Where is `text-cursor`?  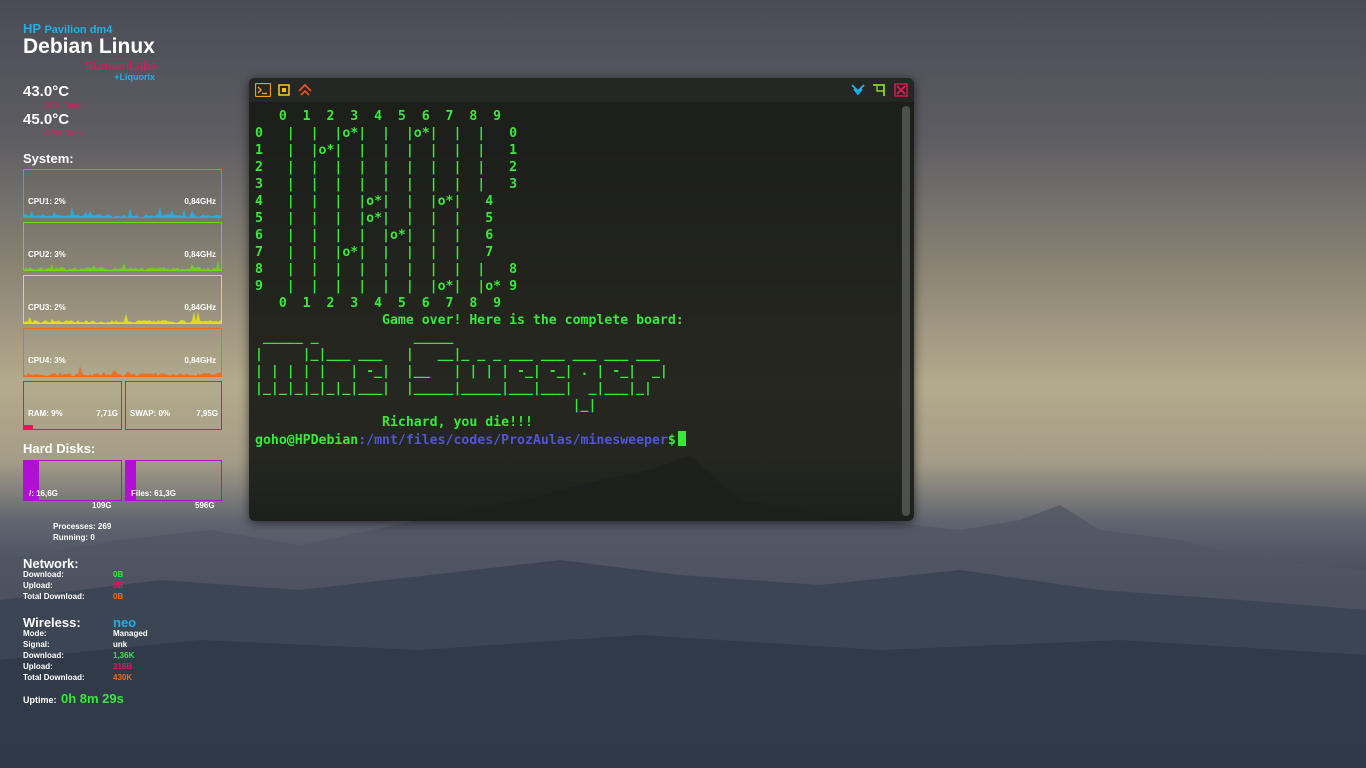
text-cursor is located at coordinates (681, 438).